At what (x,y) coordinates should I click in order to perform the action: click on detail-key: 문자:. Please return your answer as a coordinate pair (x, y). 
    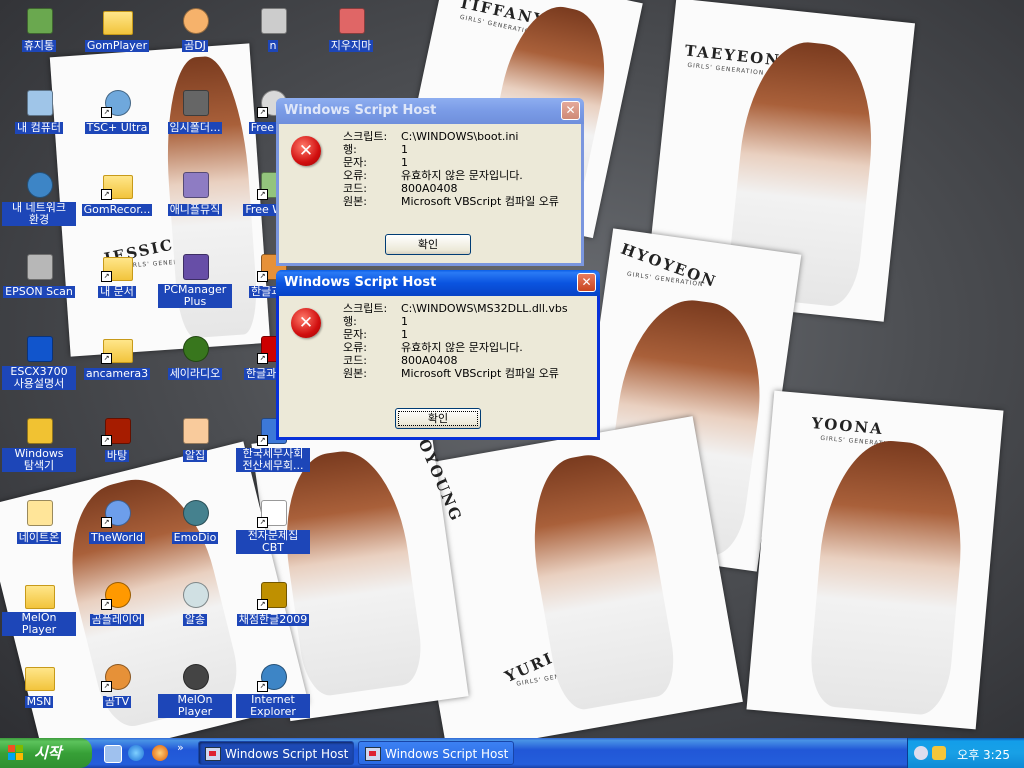
    Looking at the image, I should click on (355, 334).